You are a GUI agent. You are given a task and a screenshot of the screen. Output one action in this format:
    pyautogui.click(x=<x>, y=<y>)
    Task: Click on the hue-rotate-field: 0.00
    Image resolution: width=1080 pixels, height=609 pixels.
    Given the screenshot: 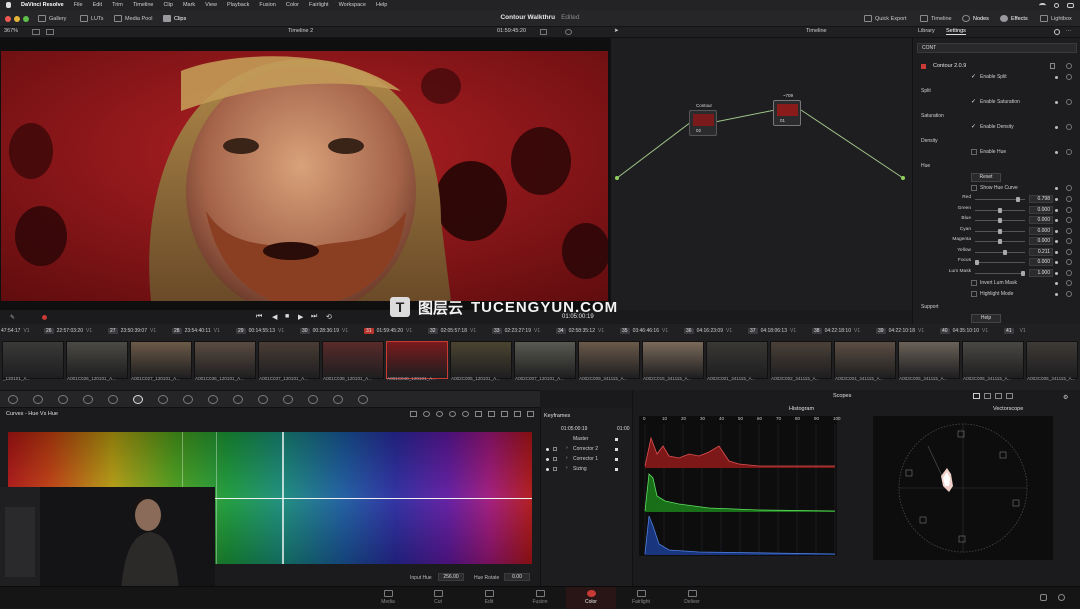 What is the action you would take?
    pyautogui.click(x=517, y=577)
    